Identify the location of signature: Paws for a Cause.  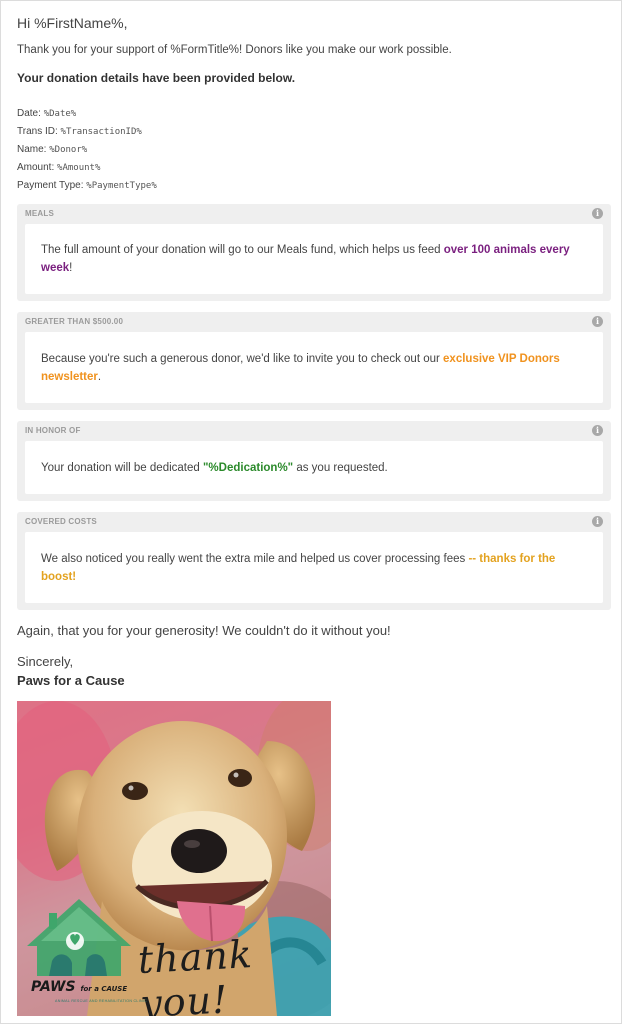
(71, 680).